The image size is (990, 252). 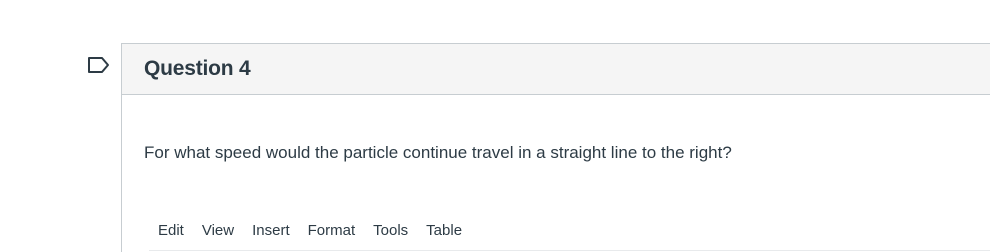 I want to click on flag-question-icon, so click(x=99, y=67).